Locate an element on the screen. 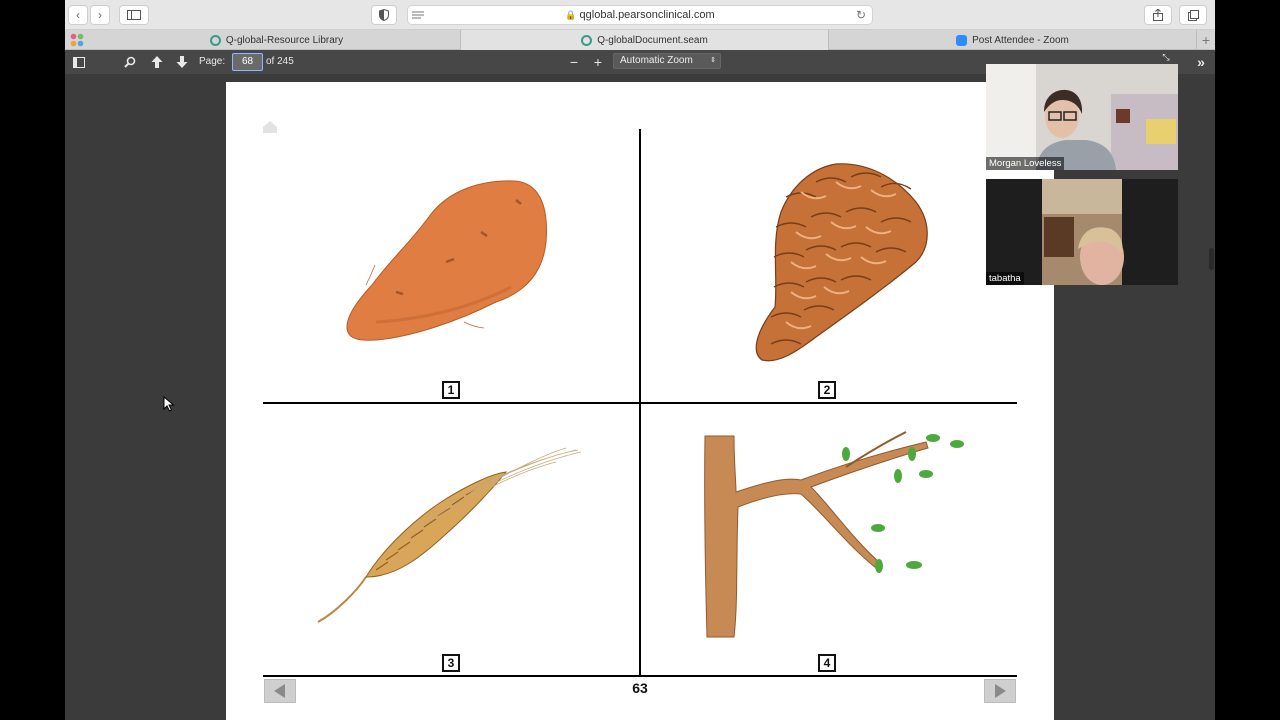 Image resolution: width=1280 pixels, height=720 pixels. previous-page-button is located at coordinates (157, 62).